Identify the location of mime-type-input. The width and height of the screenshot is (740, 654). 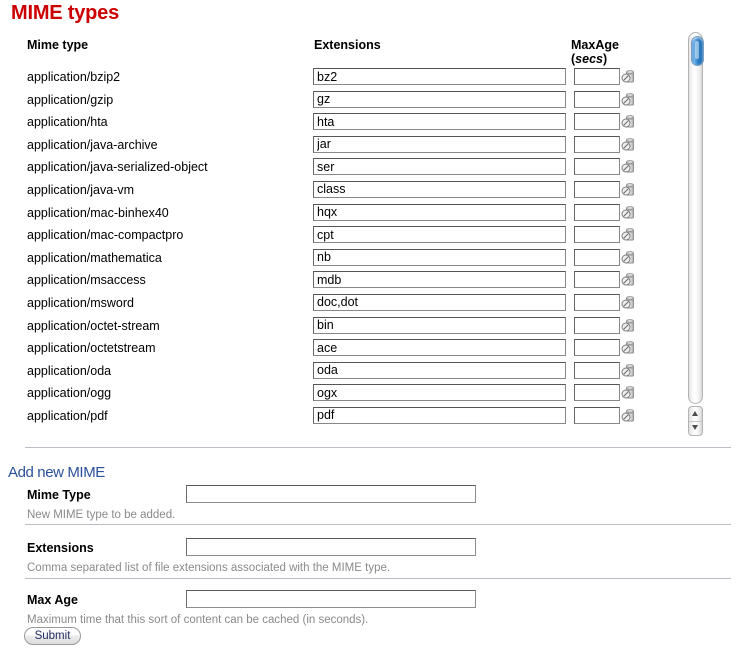
(331, 494).